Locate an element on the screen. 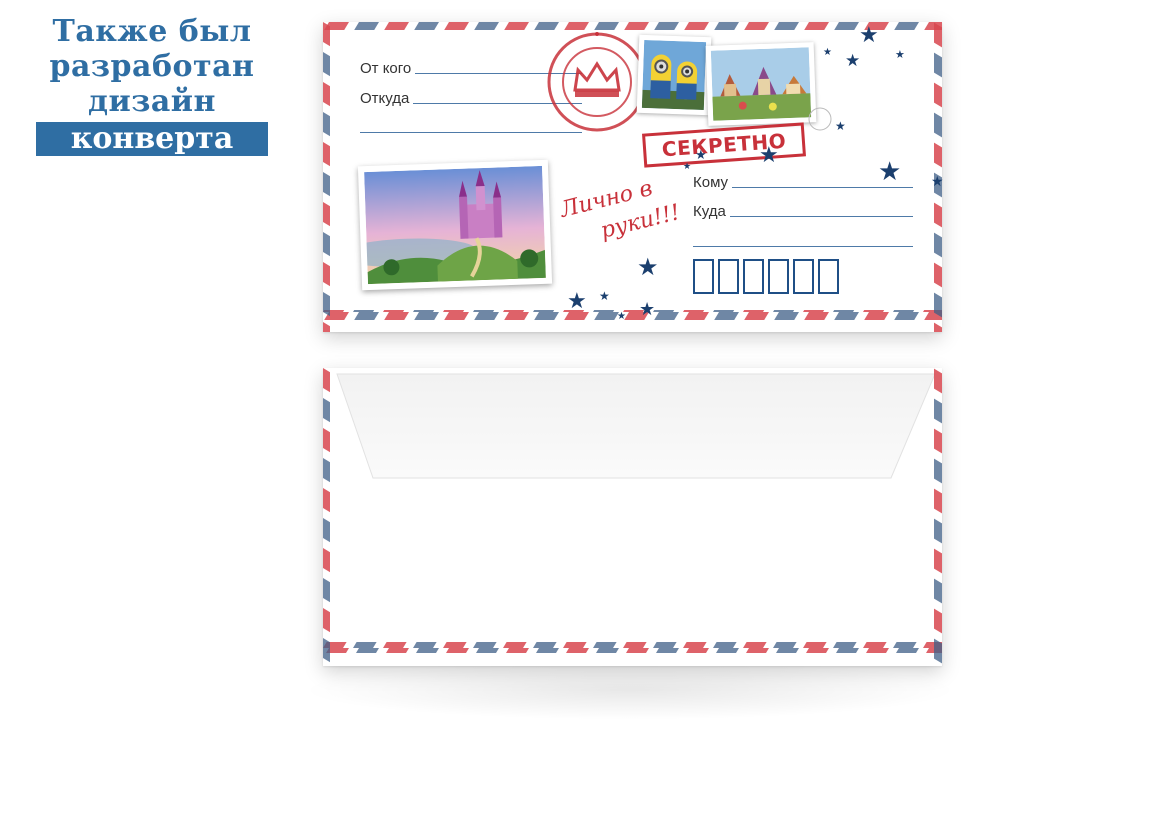 This screenshot has width=1170, height=820. postal-index-boxes is located at coordinates (766, 276).